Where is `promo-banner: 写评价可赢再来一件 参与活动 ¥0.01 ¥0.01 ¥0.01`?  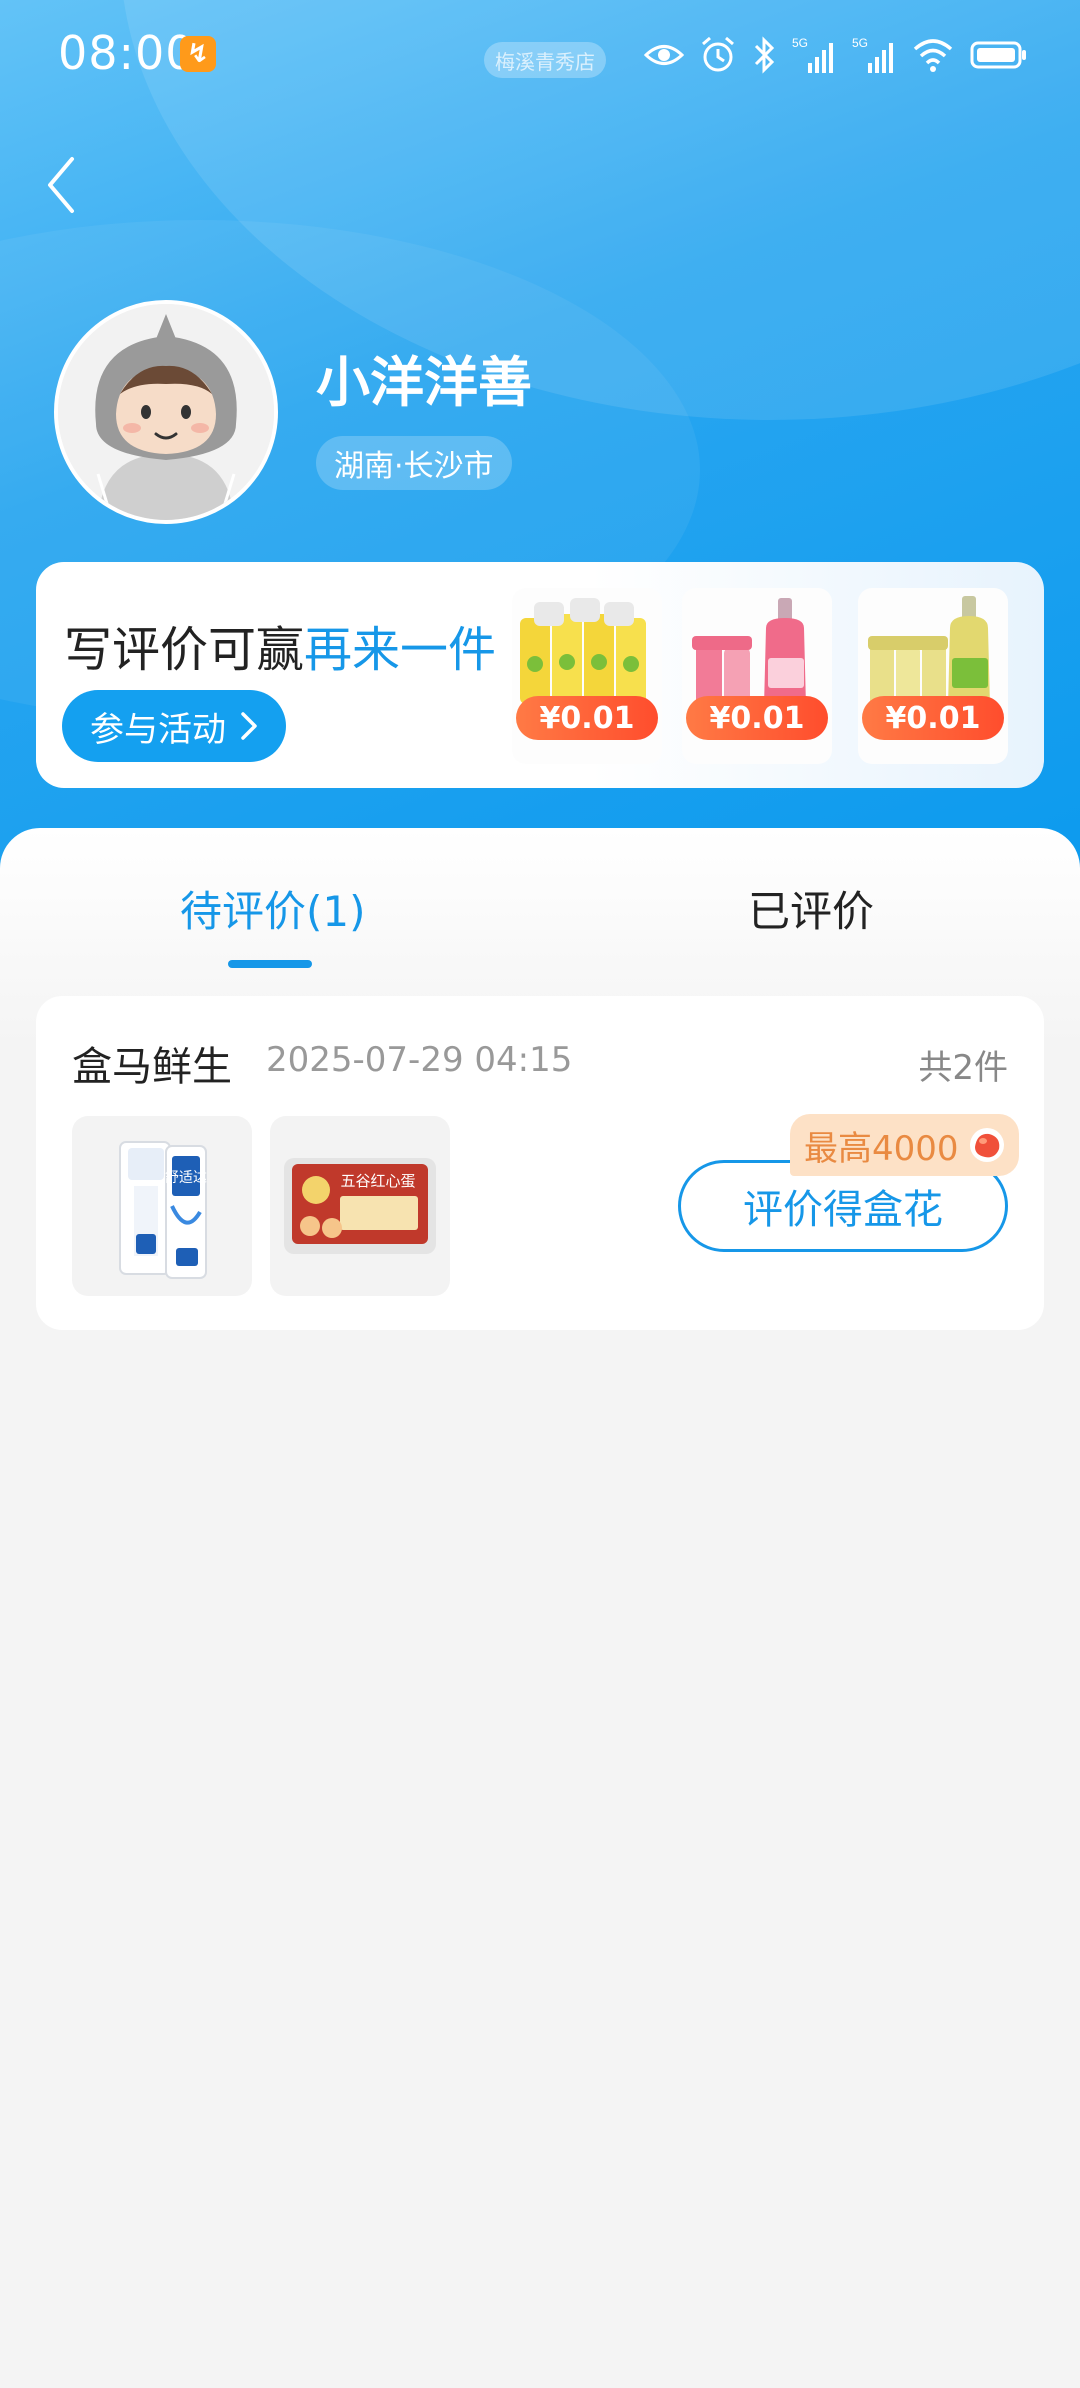 promo-banner: 写评价可赢再来一件 参与活动 ¥0.01 ¥0.01 ¥0.01 is located at coordinates (540, 675).